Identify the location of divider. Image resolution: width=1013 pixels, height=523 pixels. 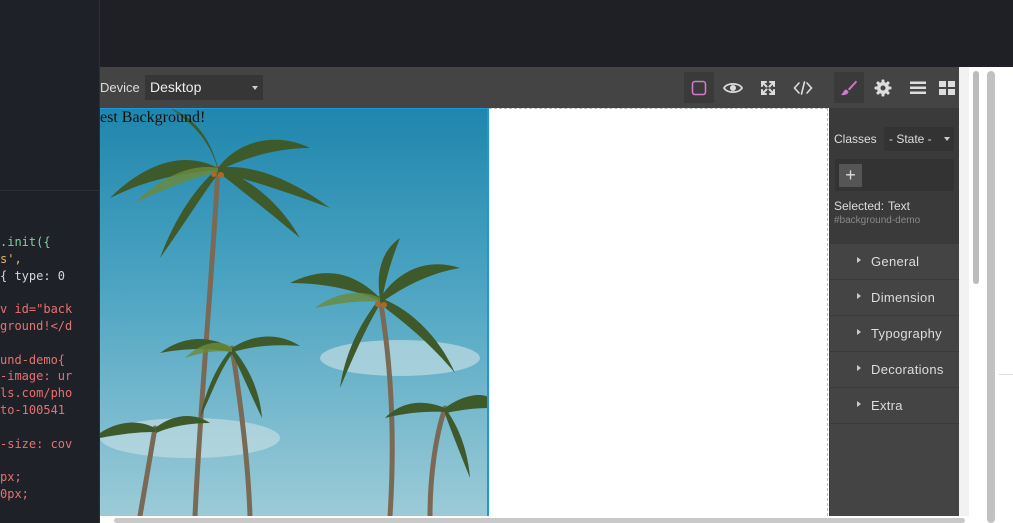
(1006, 374).